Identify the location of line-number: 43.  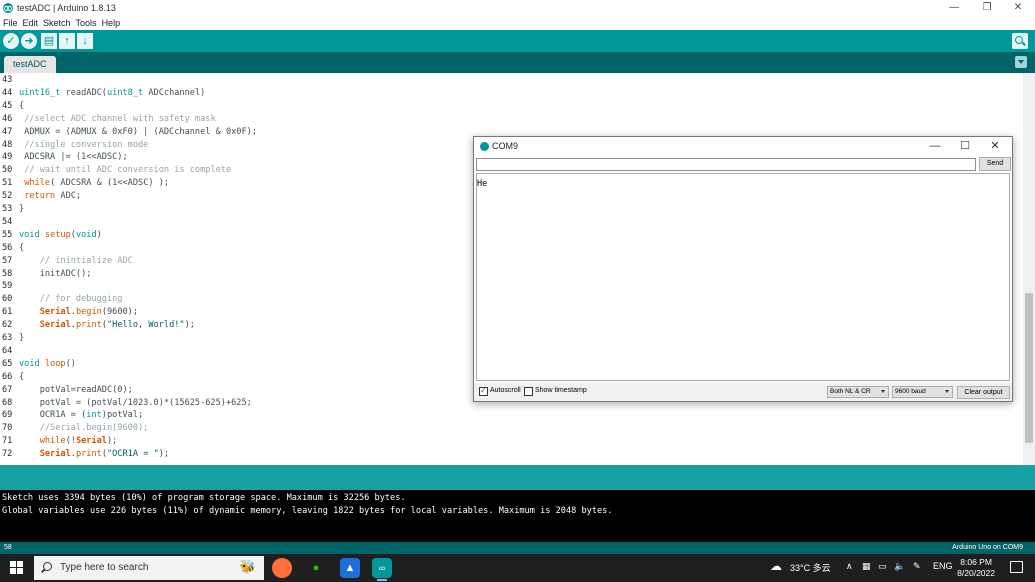
(7, 80).